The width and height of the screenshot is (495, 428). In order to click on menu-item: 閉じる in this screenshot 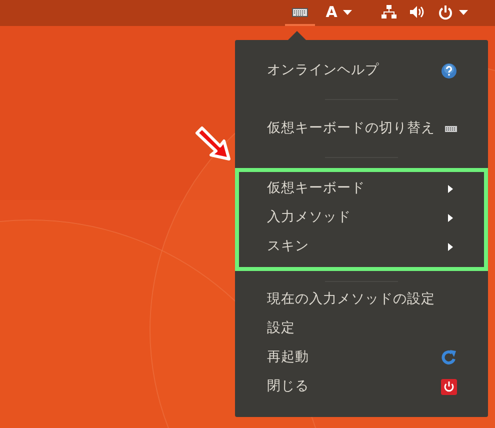, I will do `click(361, 386)`.